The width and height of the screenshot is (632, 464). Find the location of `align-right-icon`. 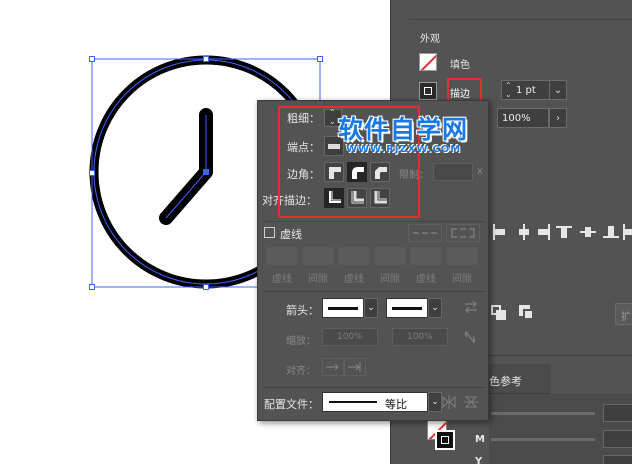

align-right-icon is located at coordinates (544, 232).